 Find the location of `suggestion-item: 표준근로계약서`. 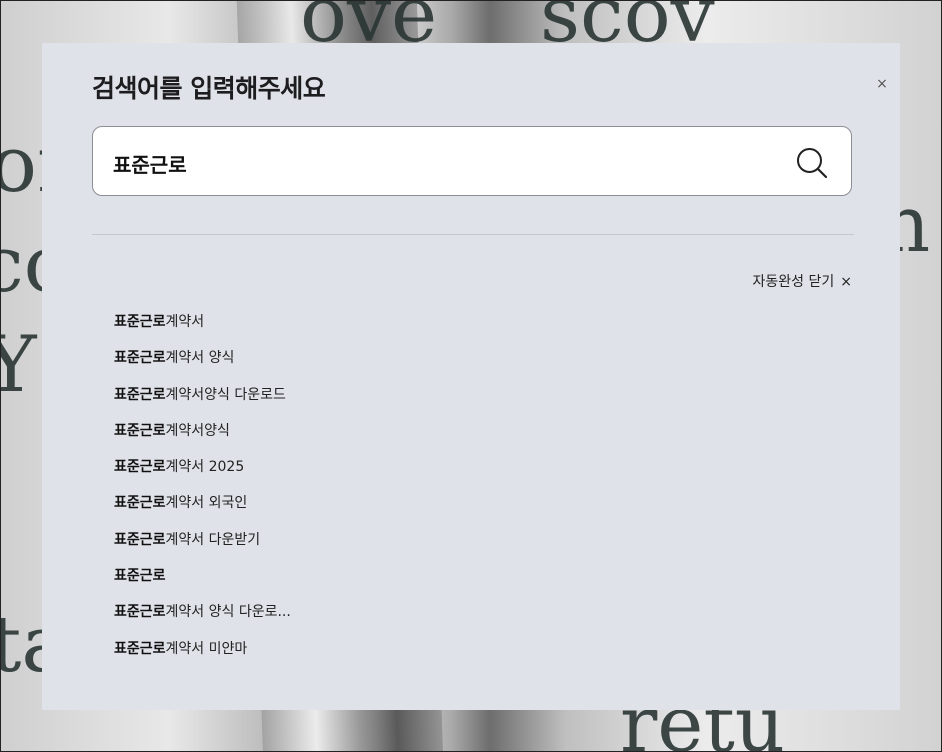

suggestion-item: 표준근로계약서 is located at coordinates (202, 331).